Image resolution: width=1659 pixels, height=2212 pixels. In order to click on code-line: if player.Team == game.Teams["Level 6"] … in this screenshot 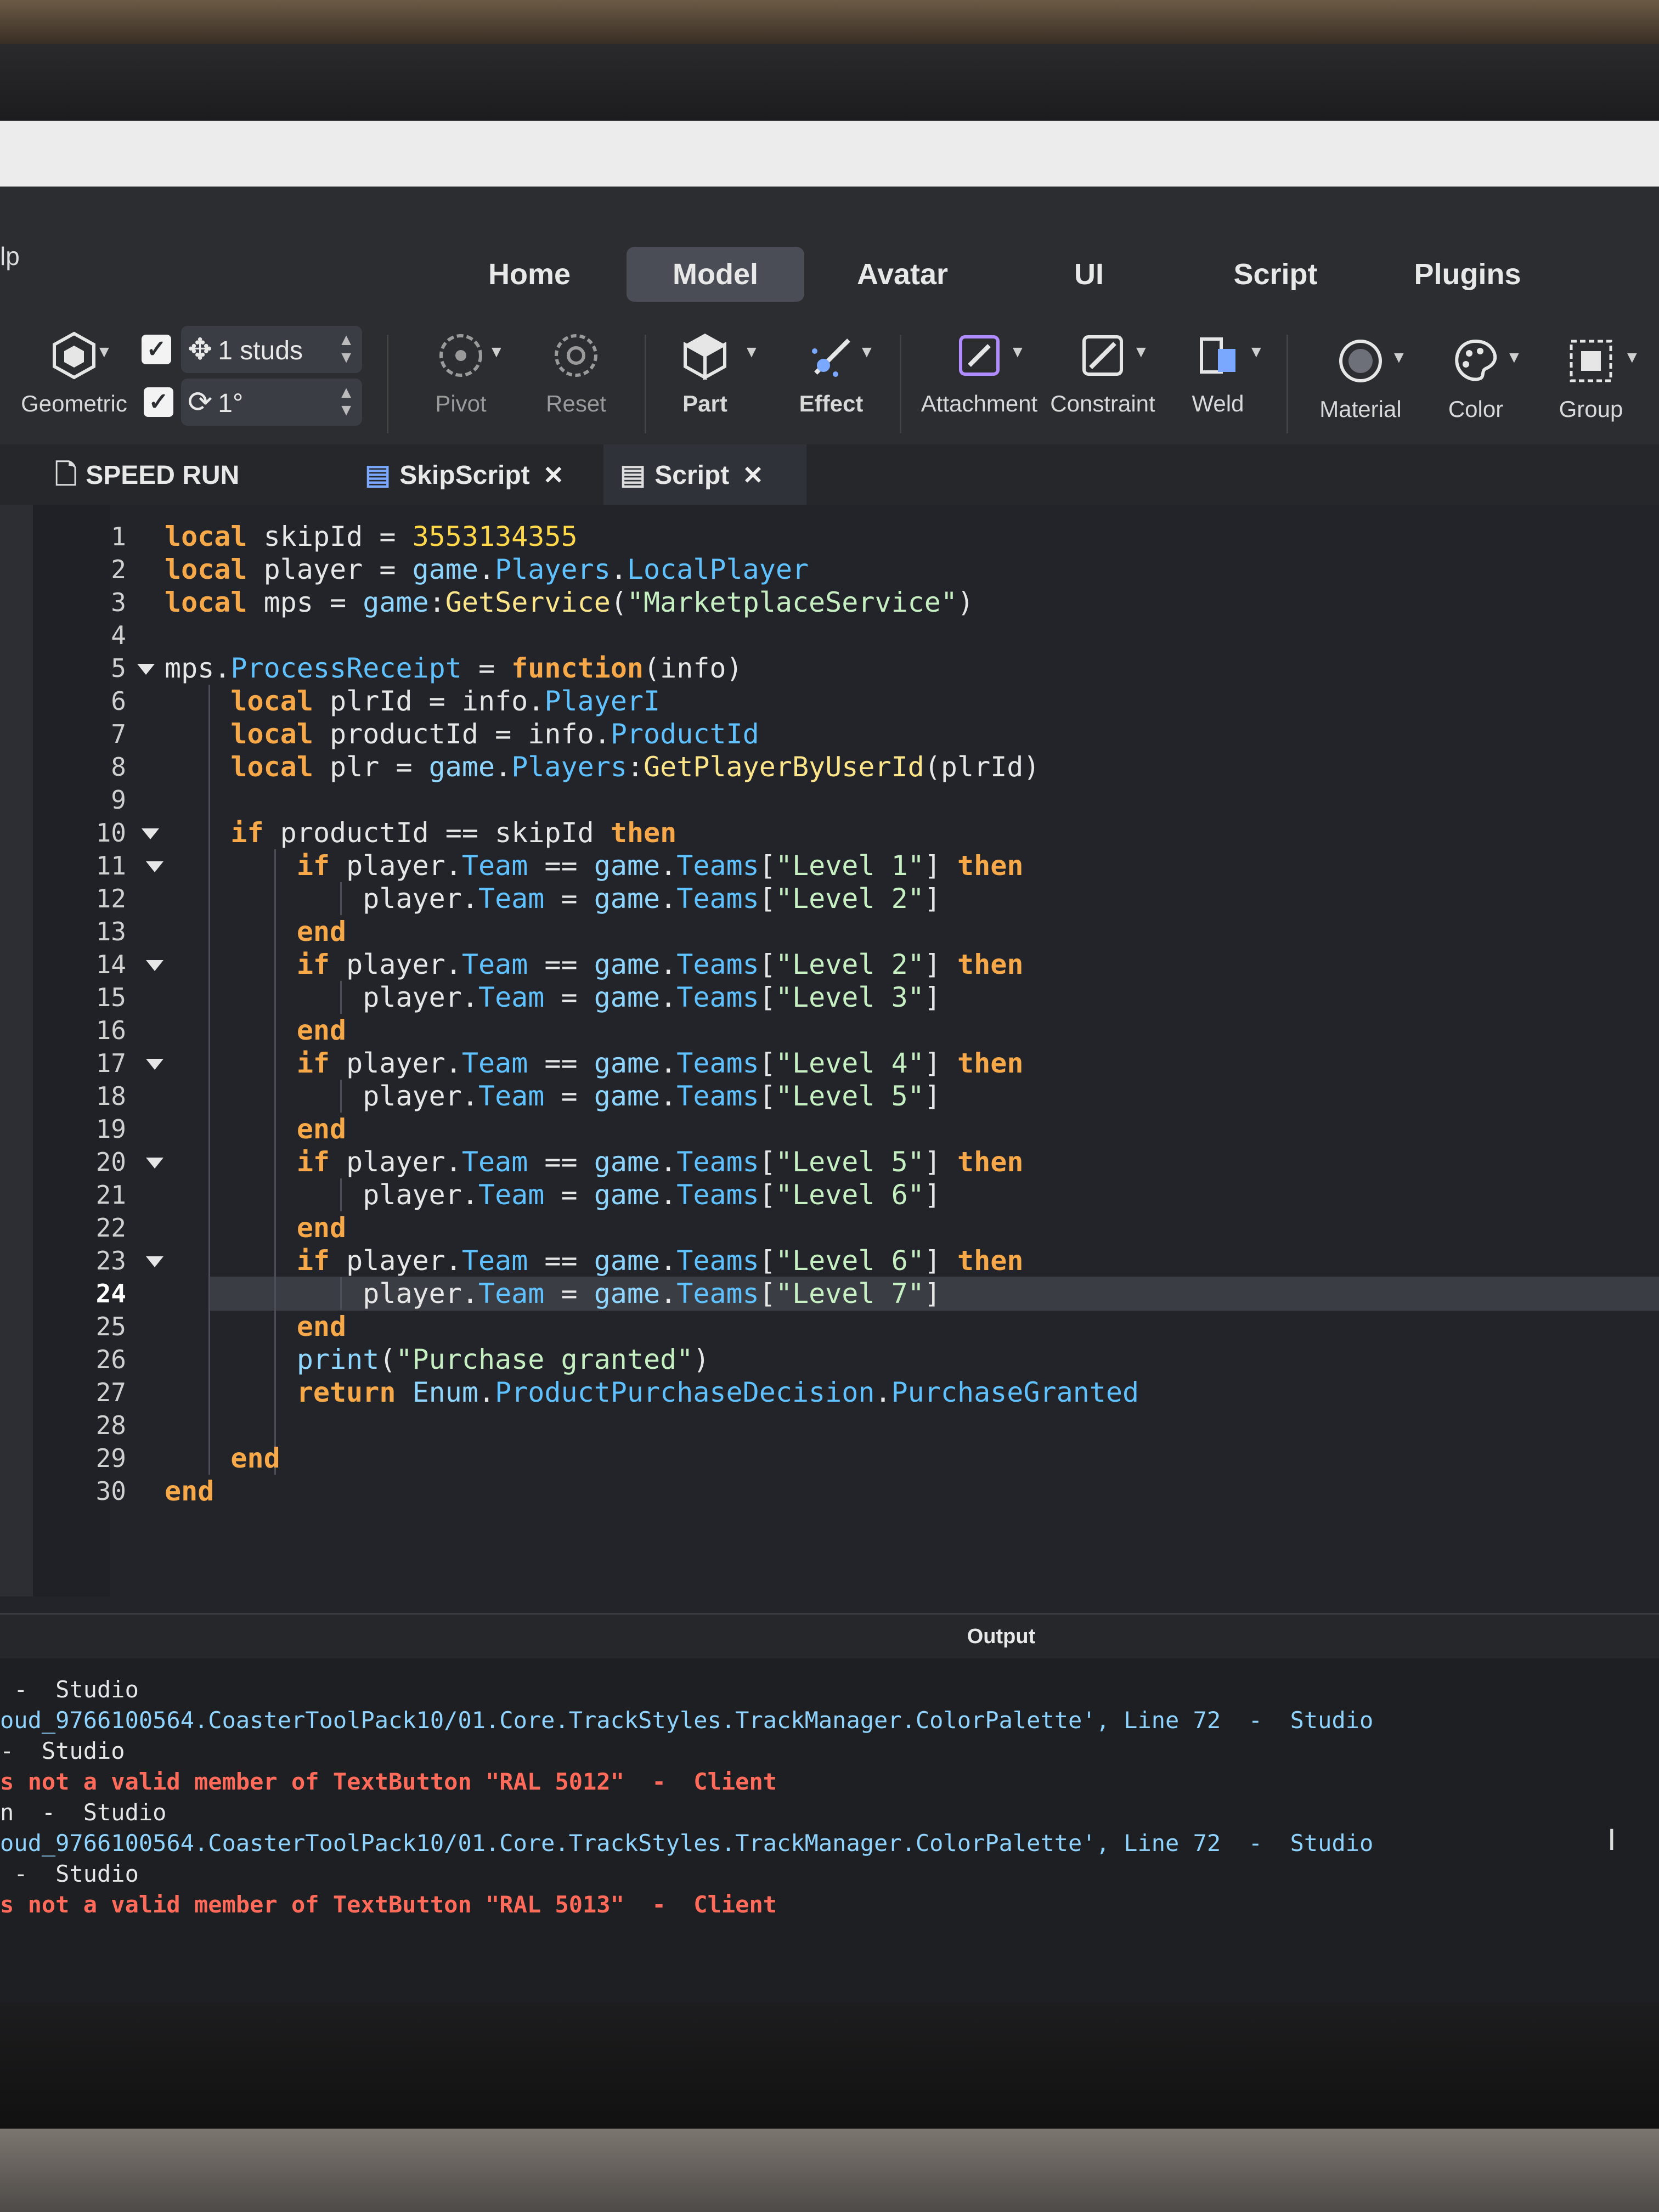, I will do `click(594, 1260)`.